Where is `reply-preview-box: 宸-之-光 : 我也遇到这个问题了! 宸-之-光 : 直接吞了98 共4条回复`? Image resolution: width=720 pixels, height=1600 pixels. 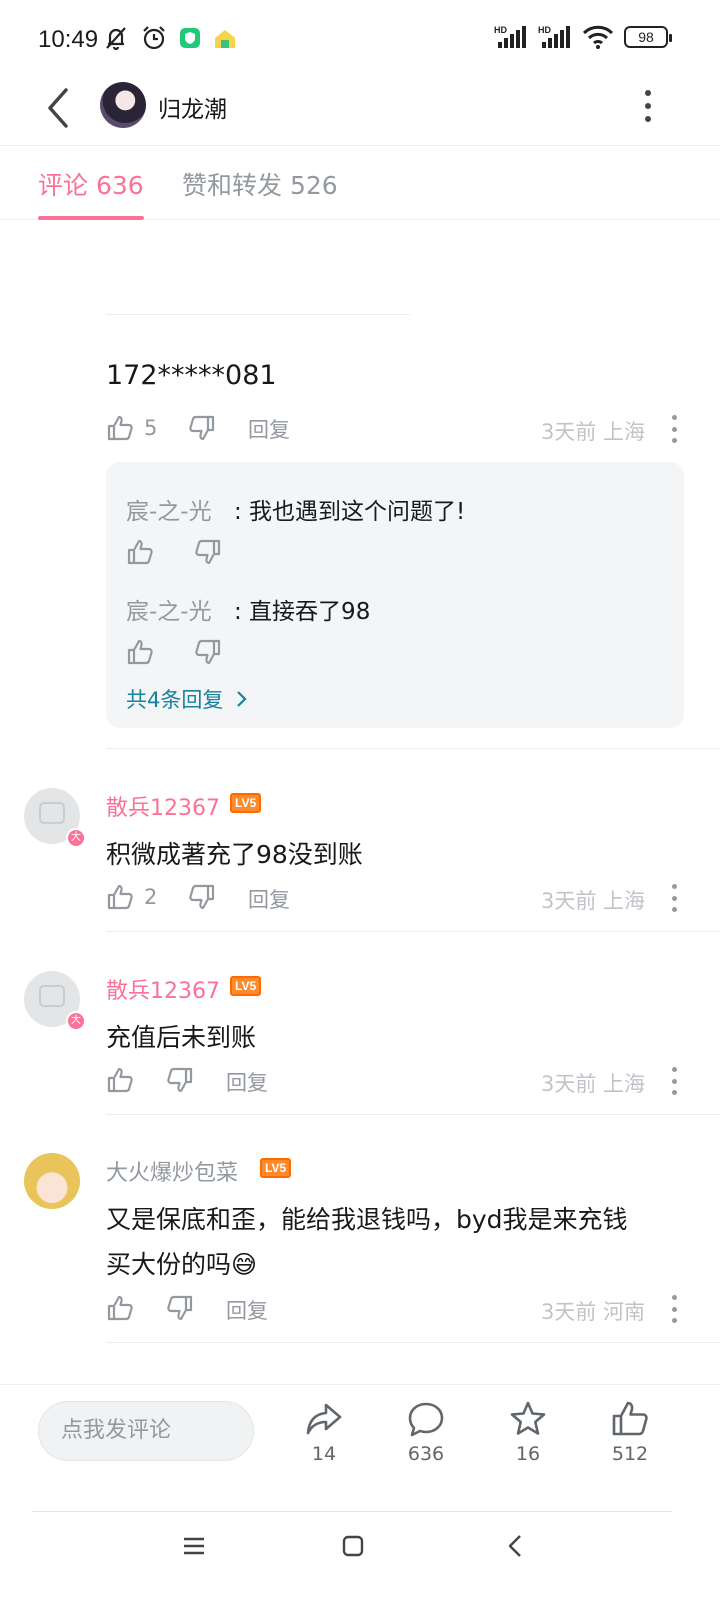 reply-preview-box: 宸-之-光 : 我也遇到这个问题了! 宸-之-光 : 直接吞了98 共4条回复 is located at coordinates (395, 595).